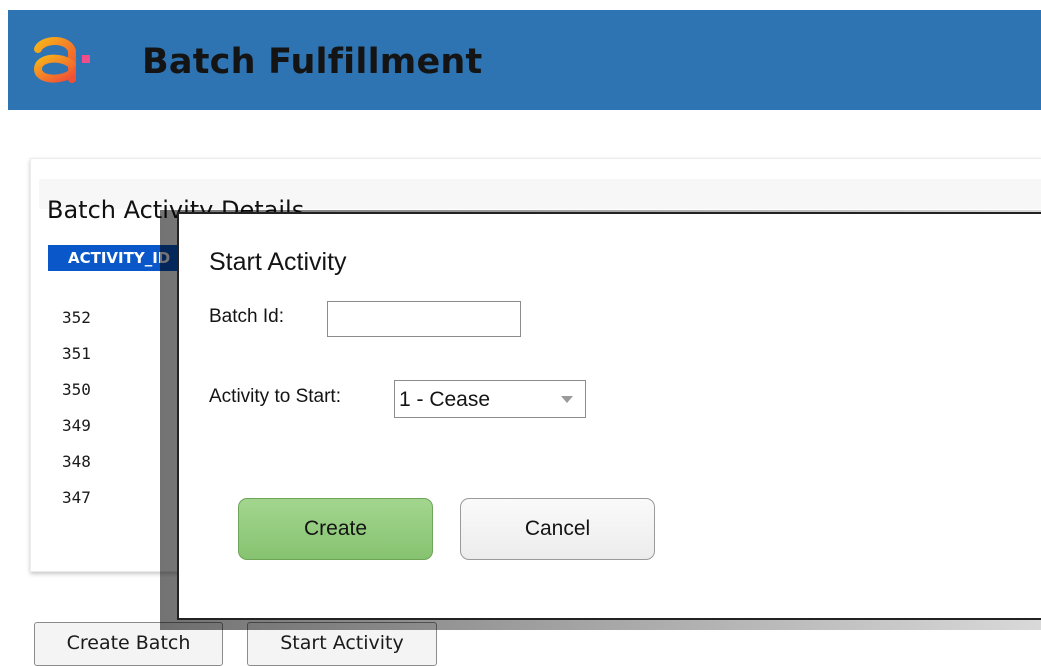 This screenshot has width=1041, height=666. I want to click on create-button: Create, so click(335, 529).